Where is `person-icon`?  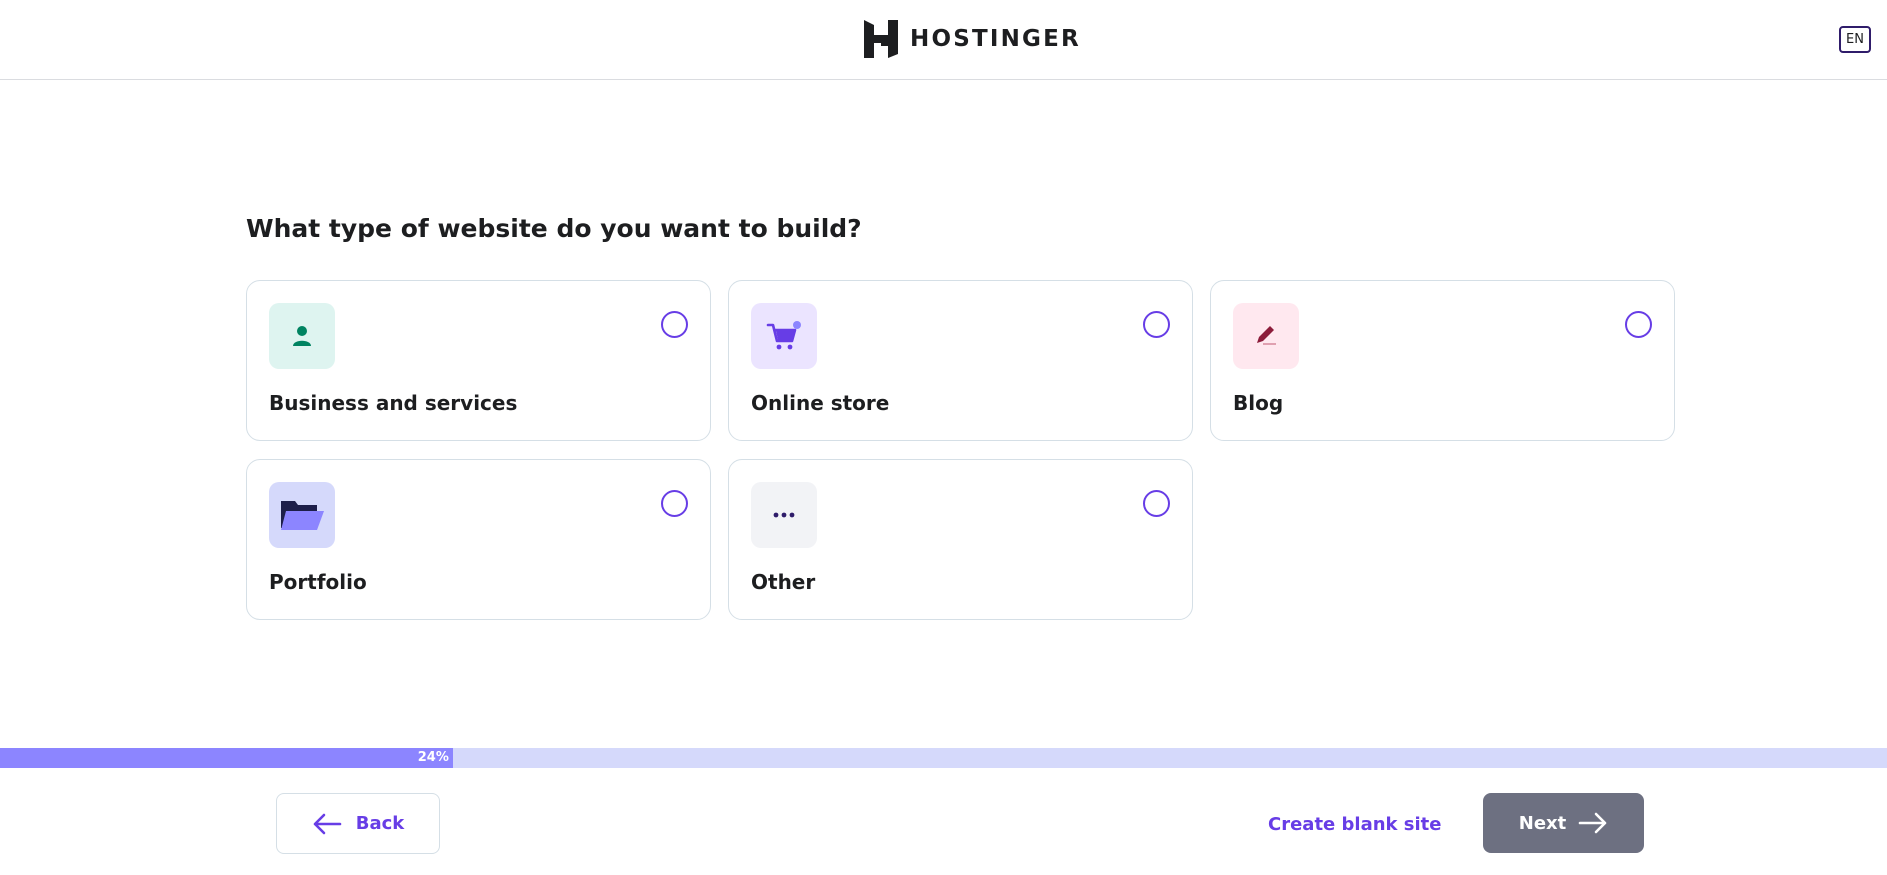 person-icon is located at coordinates (302, 336).